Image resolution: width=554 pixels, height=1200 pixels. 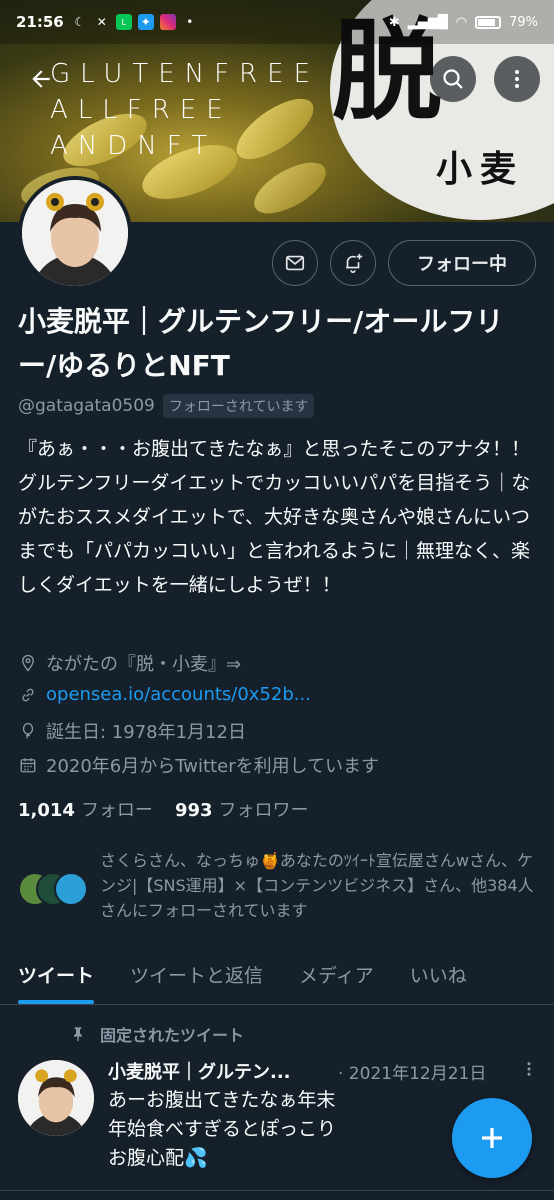 What do you see at coordinates (145, 22) in the screenshot?
I see `twitter-app-icon: ✦` at bounding box center [145, 22].